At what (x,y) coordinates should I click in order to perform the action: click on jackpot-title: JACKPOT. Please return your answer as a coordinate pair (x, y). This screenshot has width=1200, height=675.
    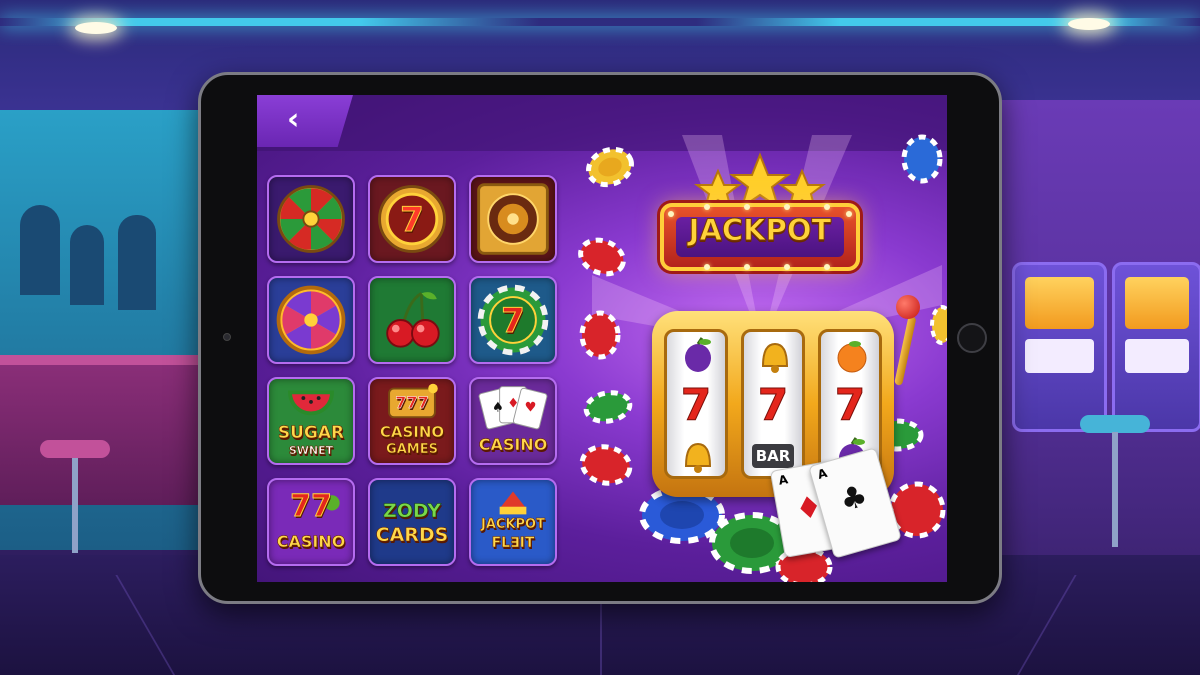
    Looking at the image, I should click on (760, 230).